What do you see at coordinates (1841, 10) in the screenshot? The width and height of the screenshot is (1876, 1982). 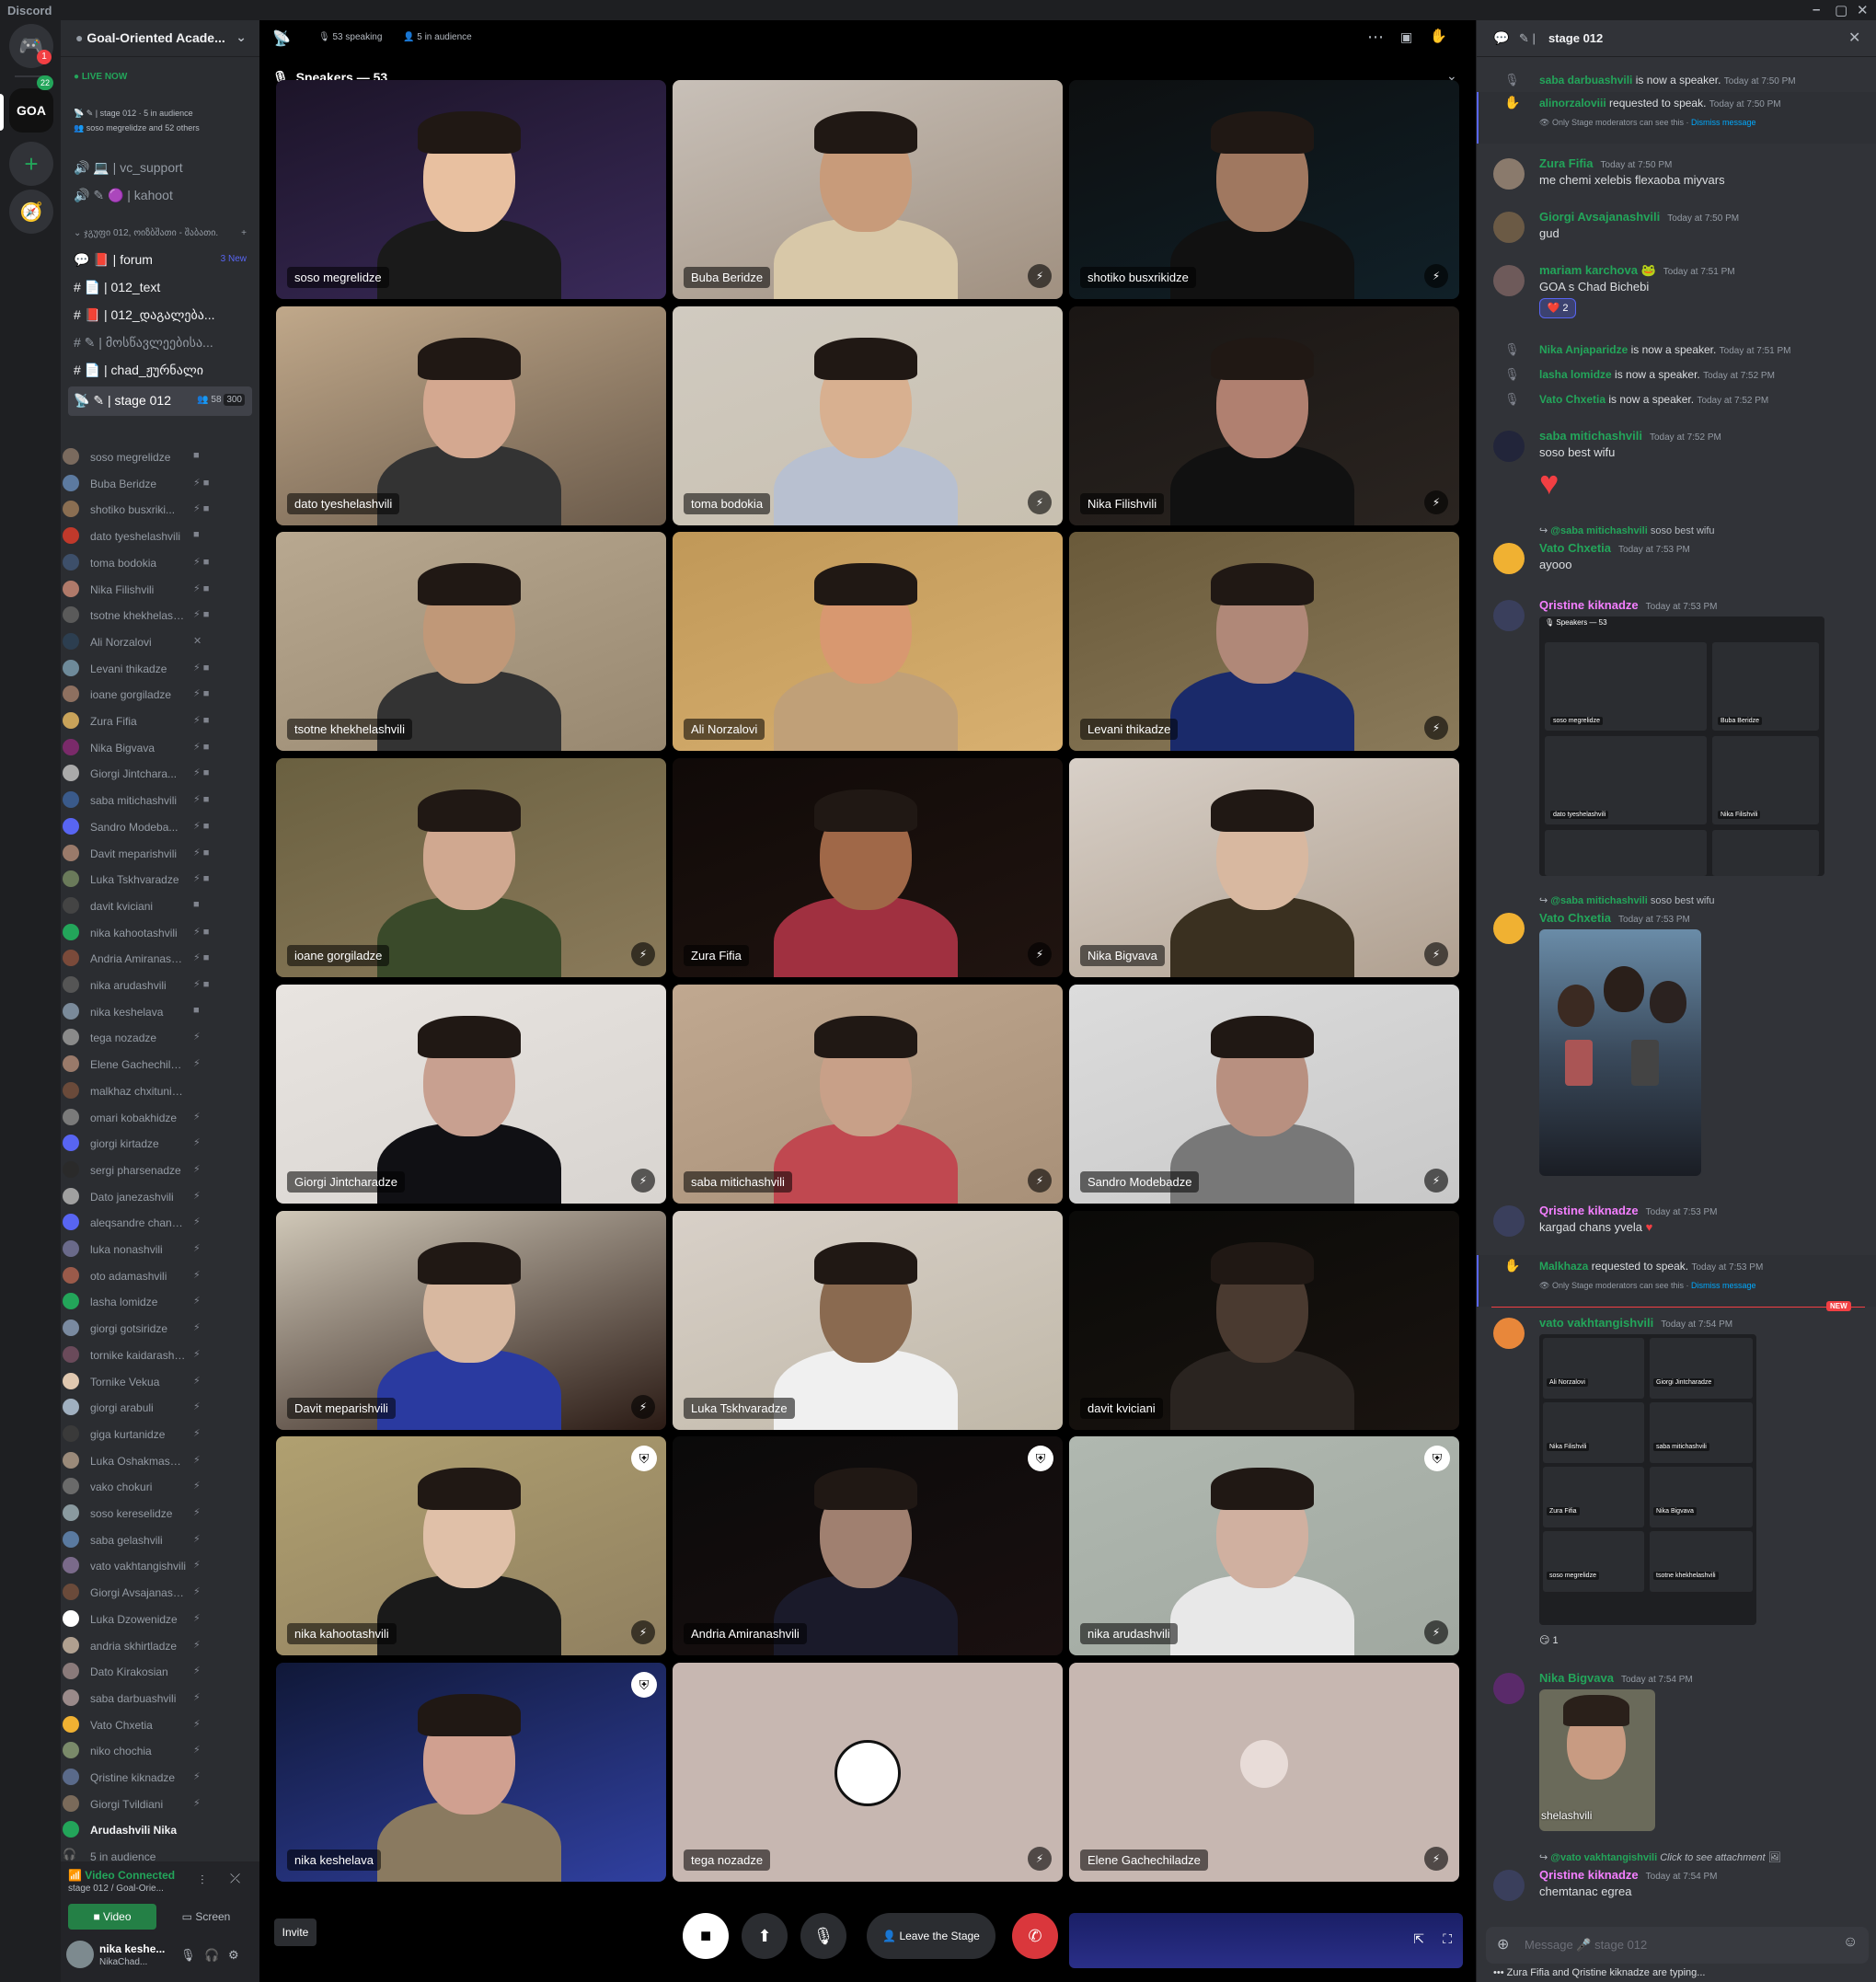 I see `maximize-icon: ▢` at bounding box center [1841, 10].